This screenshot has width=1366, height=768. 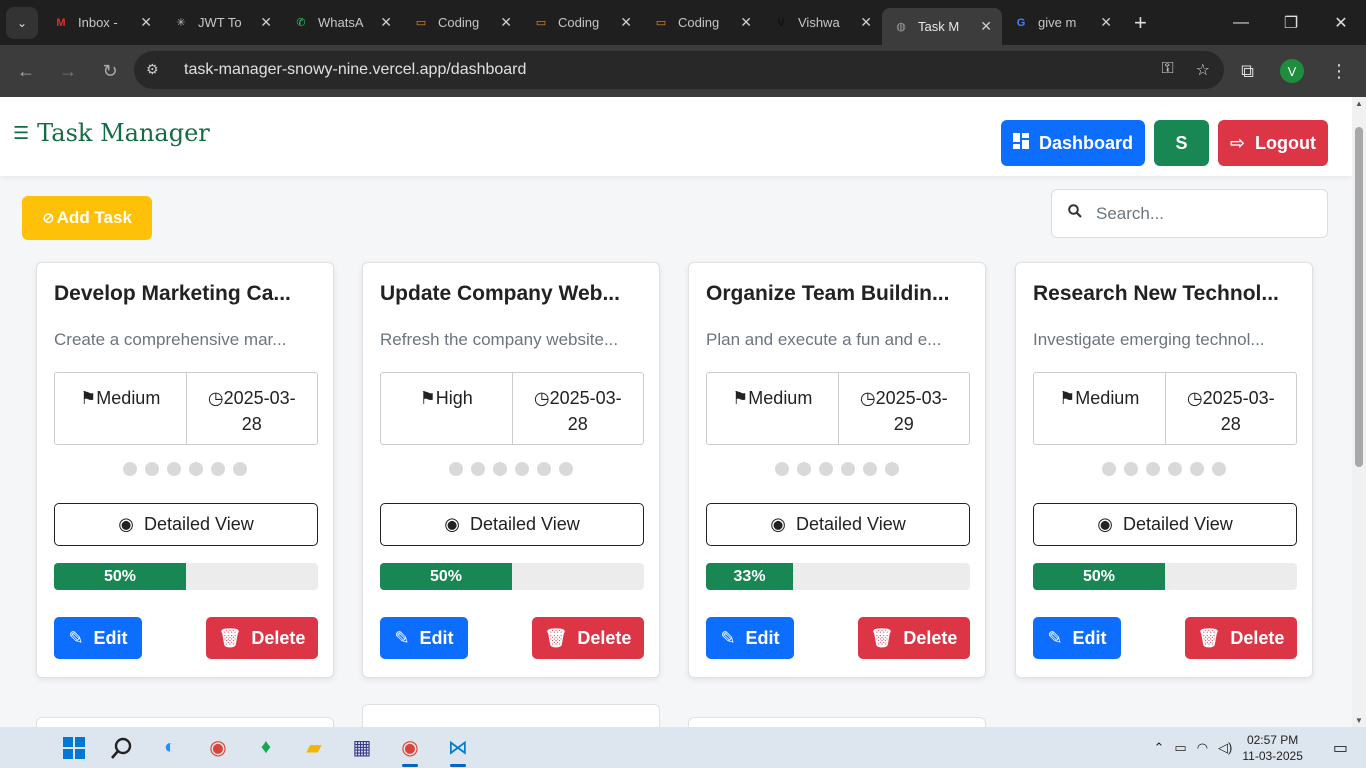 I want to click on password-key-icon: ⚿, so click(x=1167, y=70).